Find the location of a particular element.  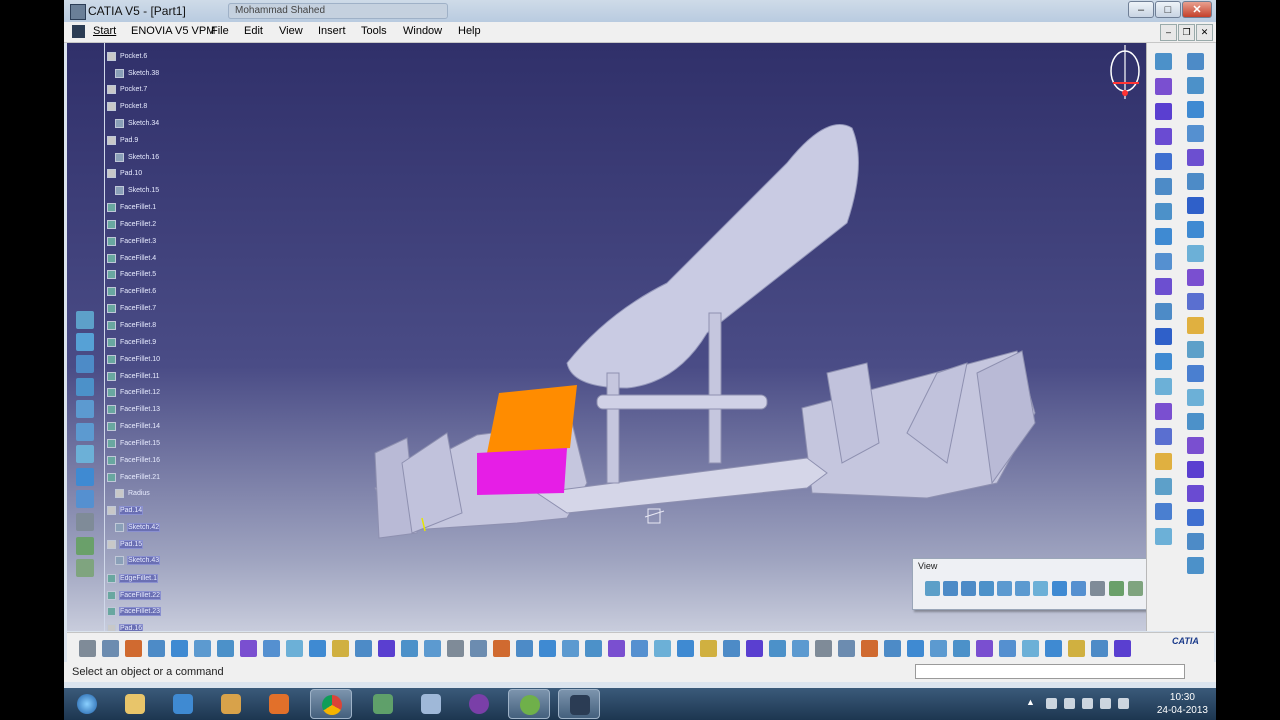

slot-icon is located at coordinates (1163, 236).